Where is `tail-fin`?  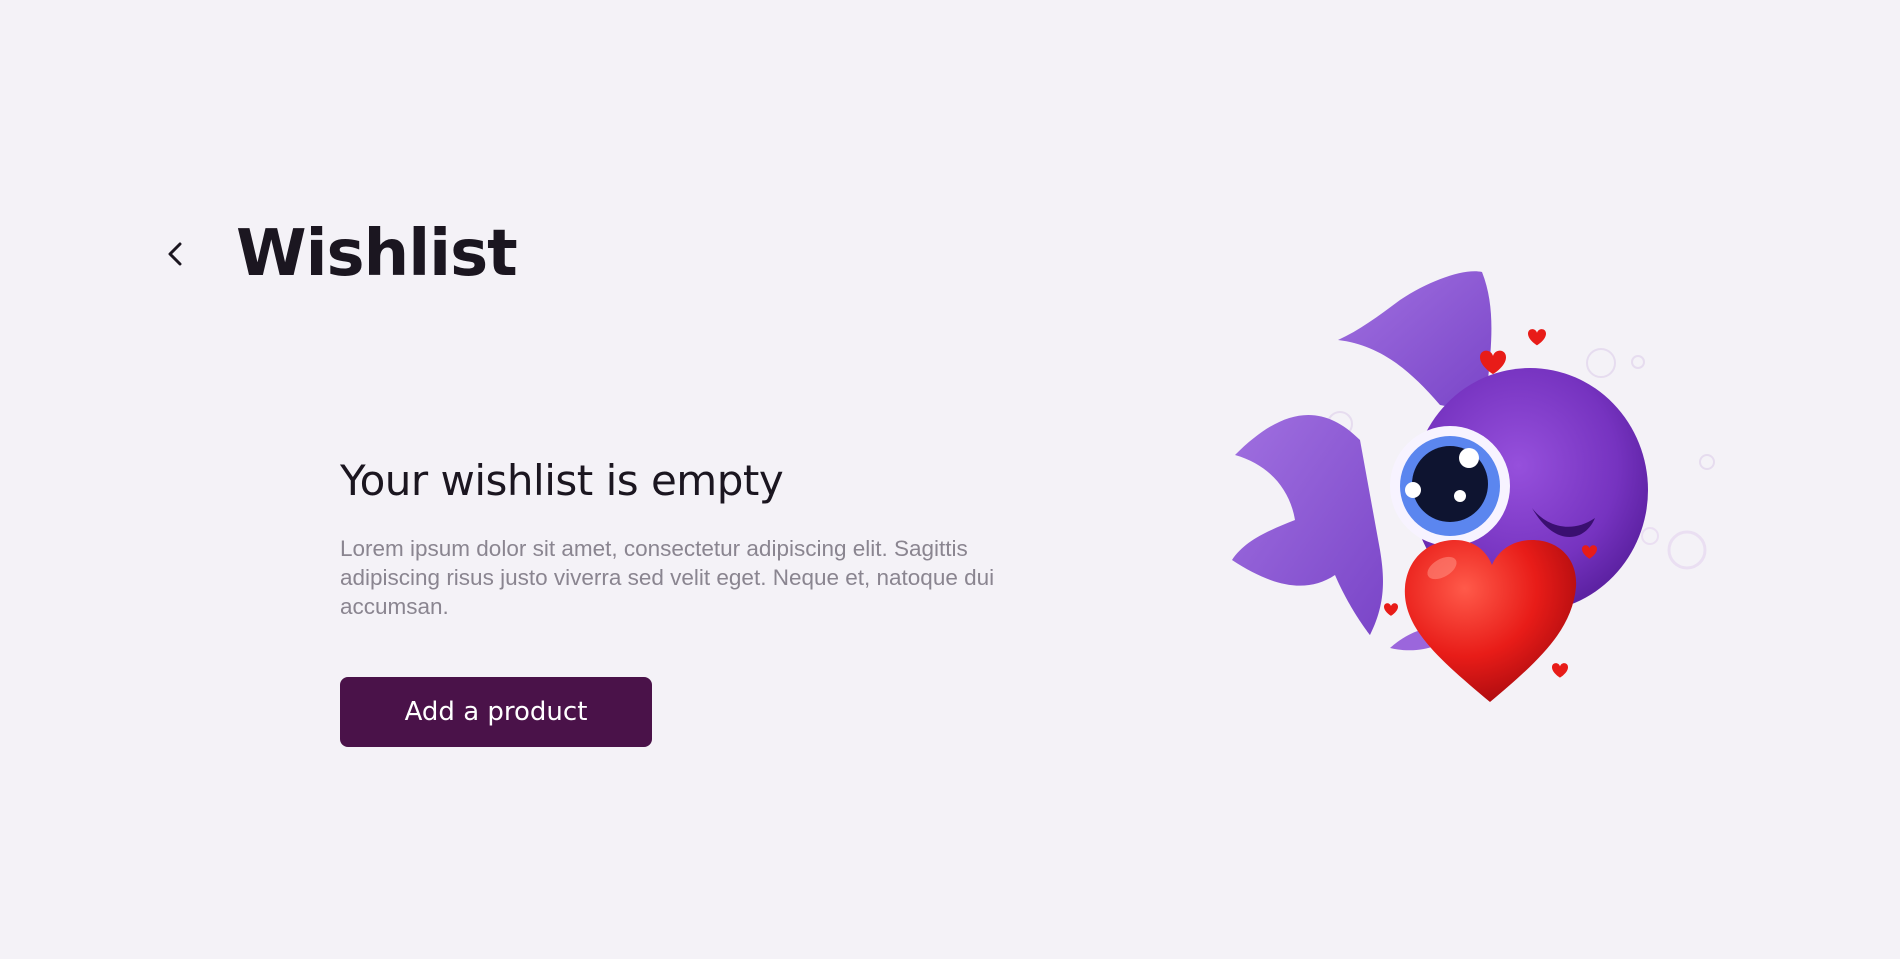
tail-fin is located at coordinates (1307, 524).